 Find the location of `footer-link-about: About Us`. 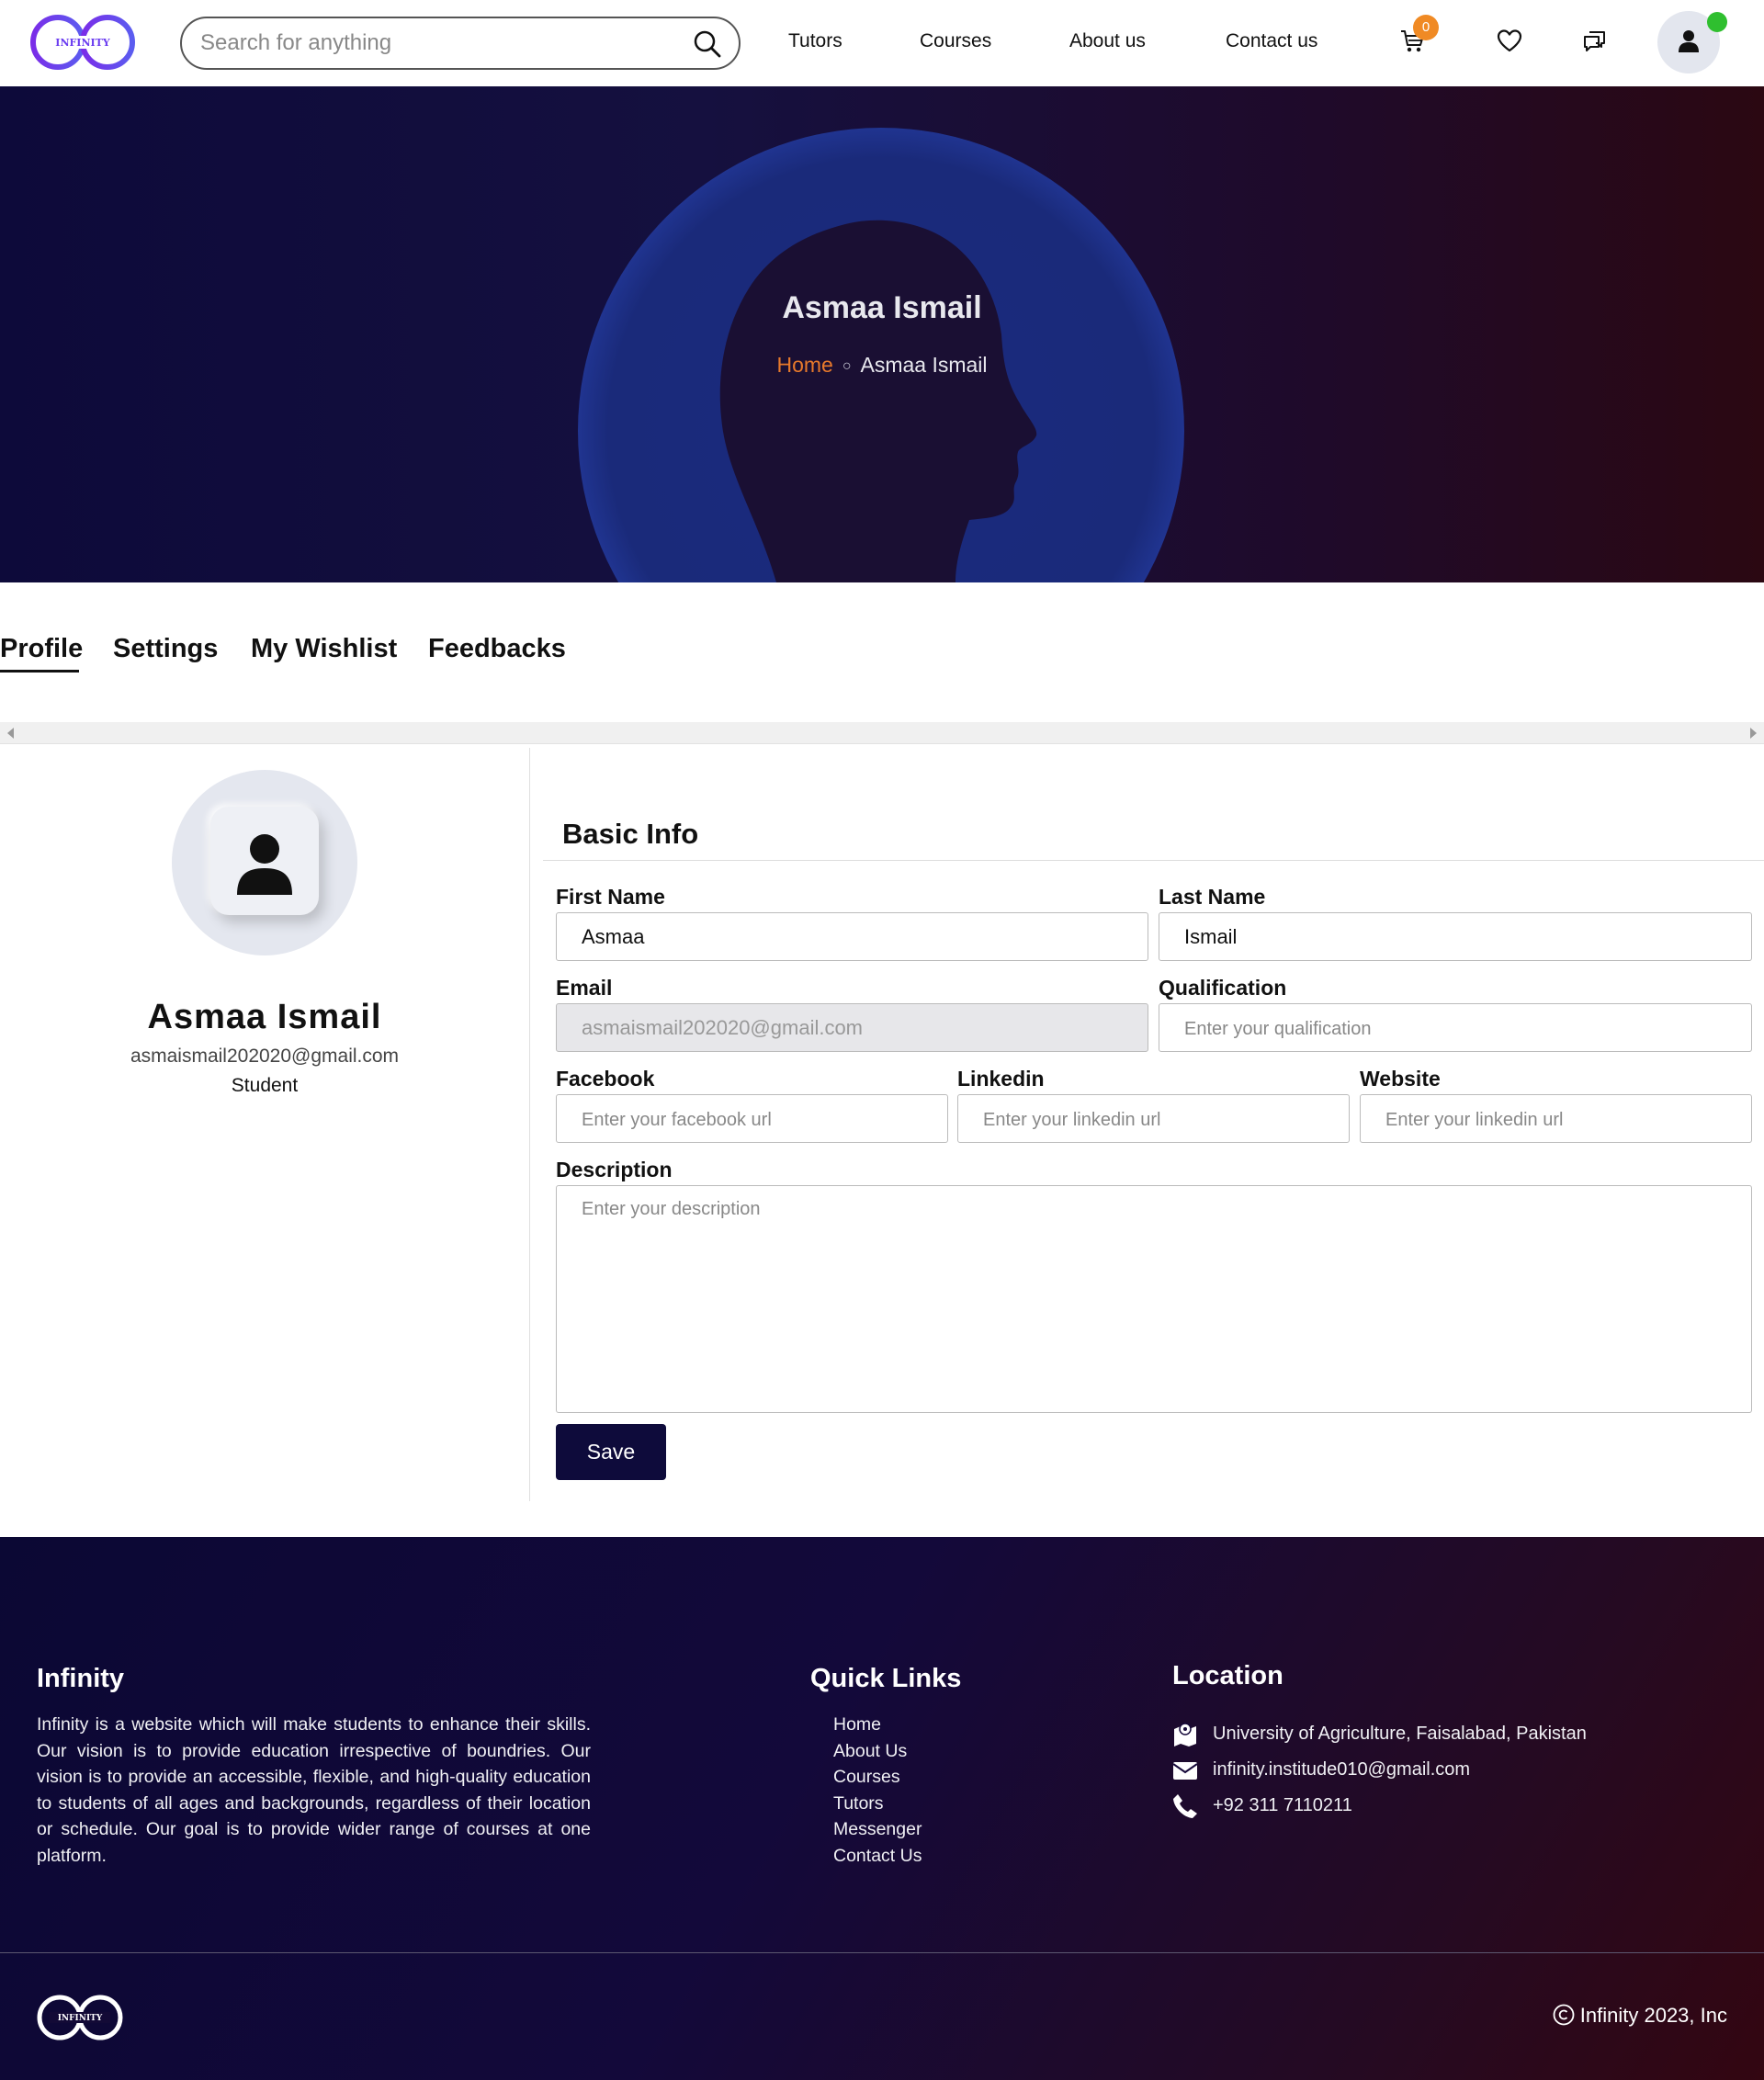

footer-link-about: About Us is located at coordinates (877, 1751).